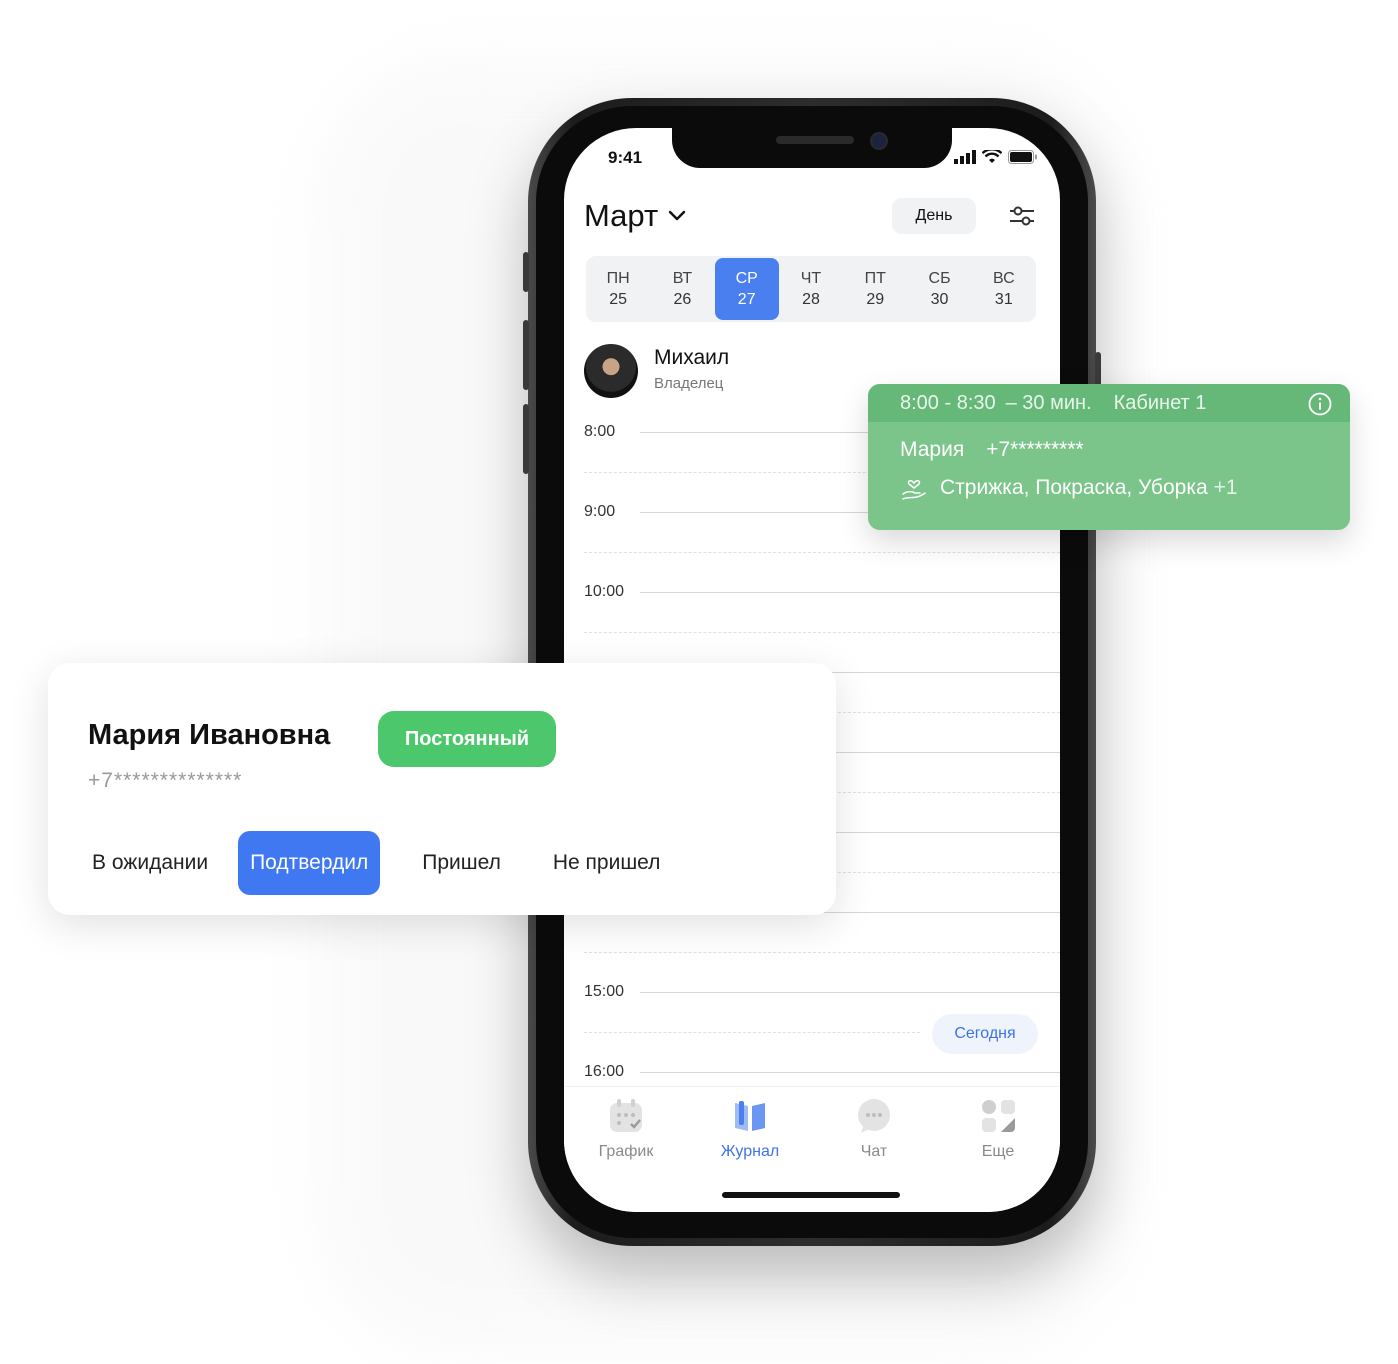  I want to click on appointment-room: Кабинет 1, so click(1160, 402).